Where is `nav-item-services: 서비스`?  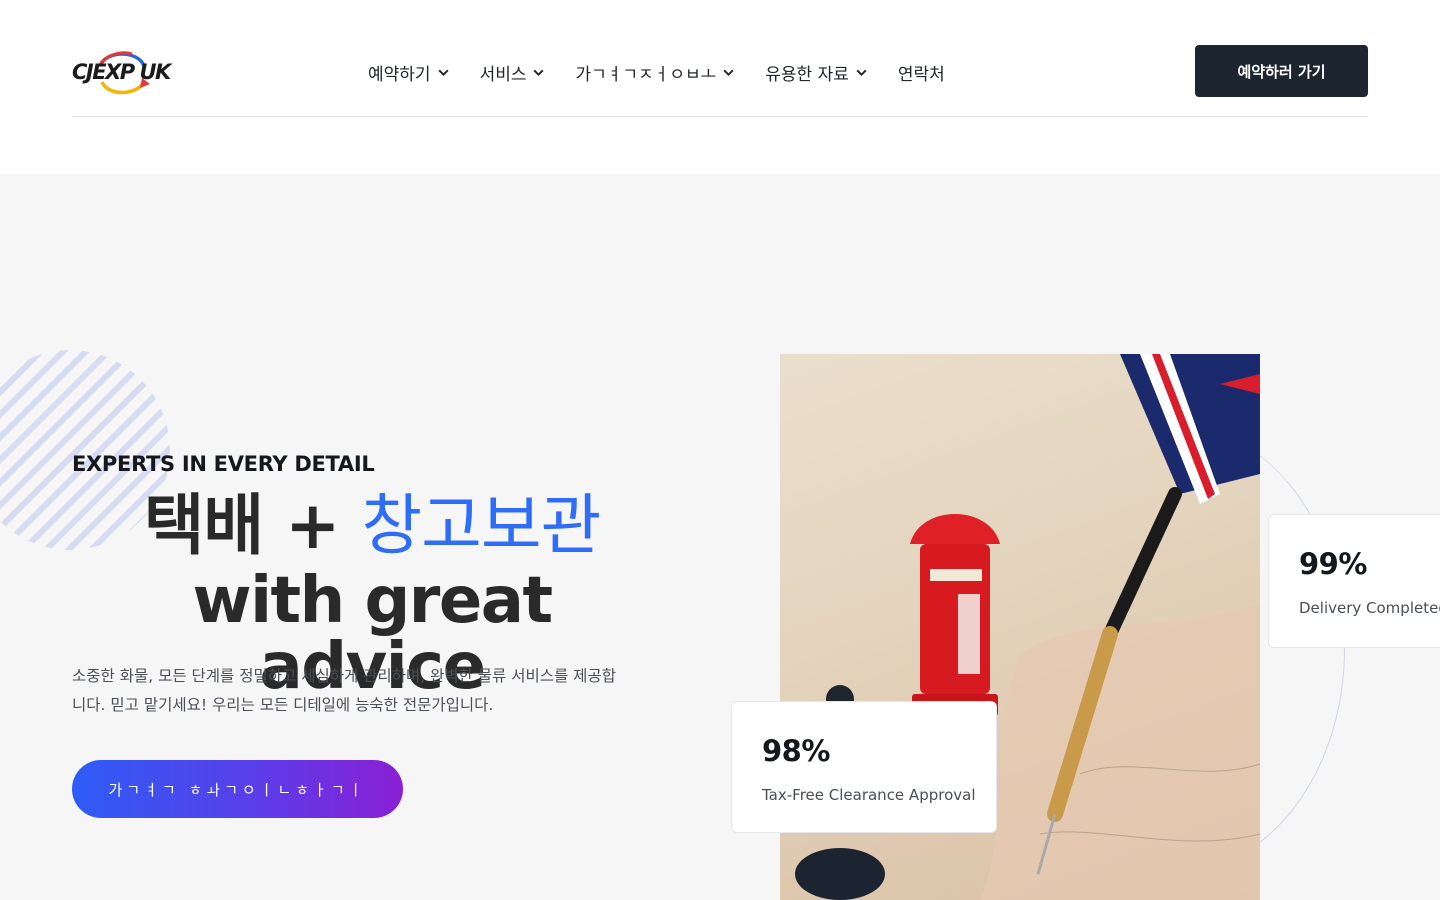
nav-item-services: 서비스 is located at coordinates (513, 72).